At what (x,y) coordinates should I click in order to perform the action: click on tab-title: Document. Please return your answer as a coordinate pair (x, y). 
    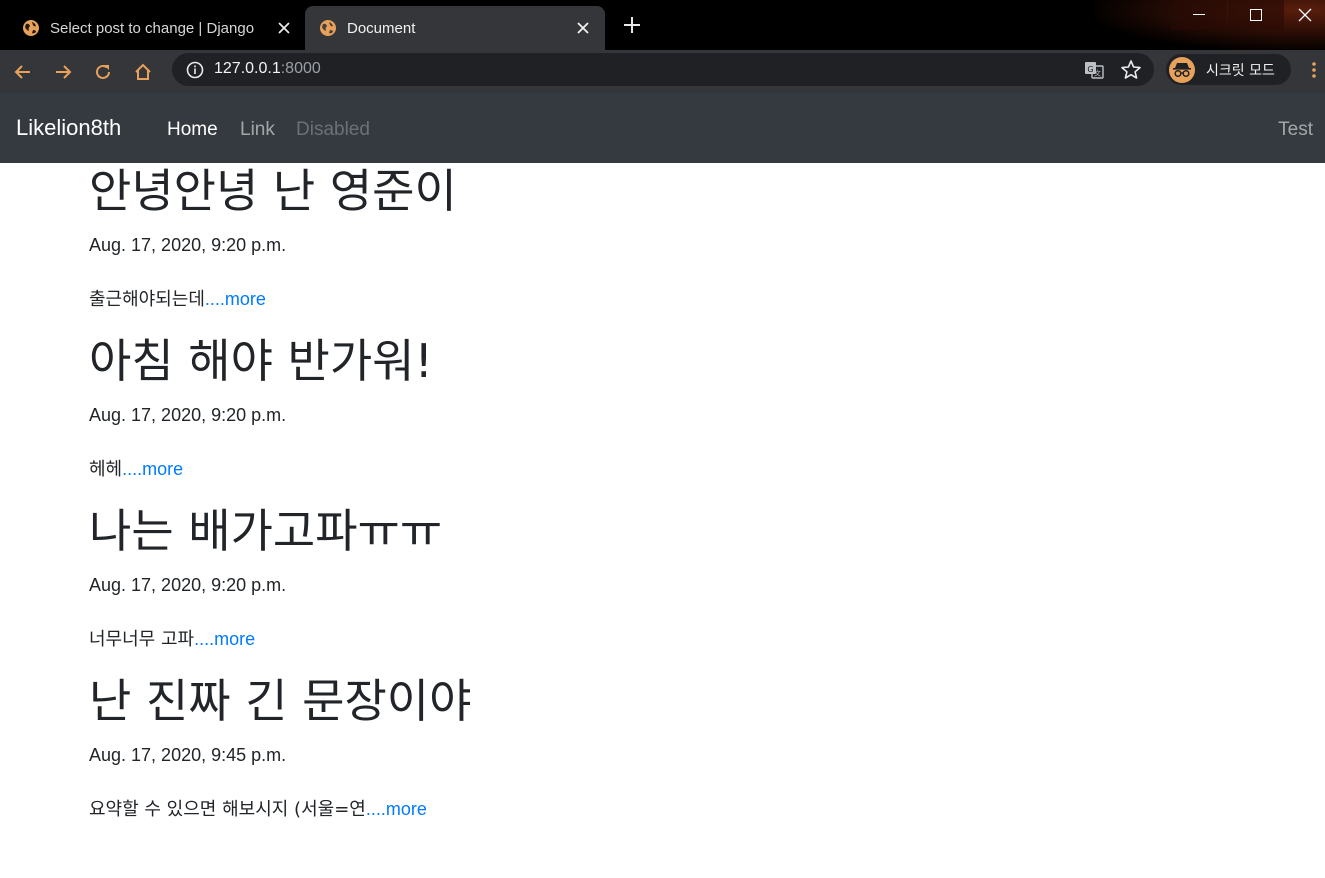
    Looking at the image, I should click on (381, 28).